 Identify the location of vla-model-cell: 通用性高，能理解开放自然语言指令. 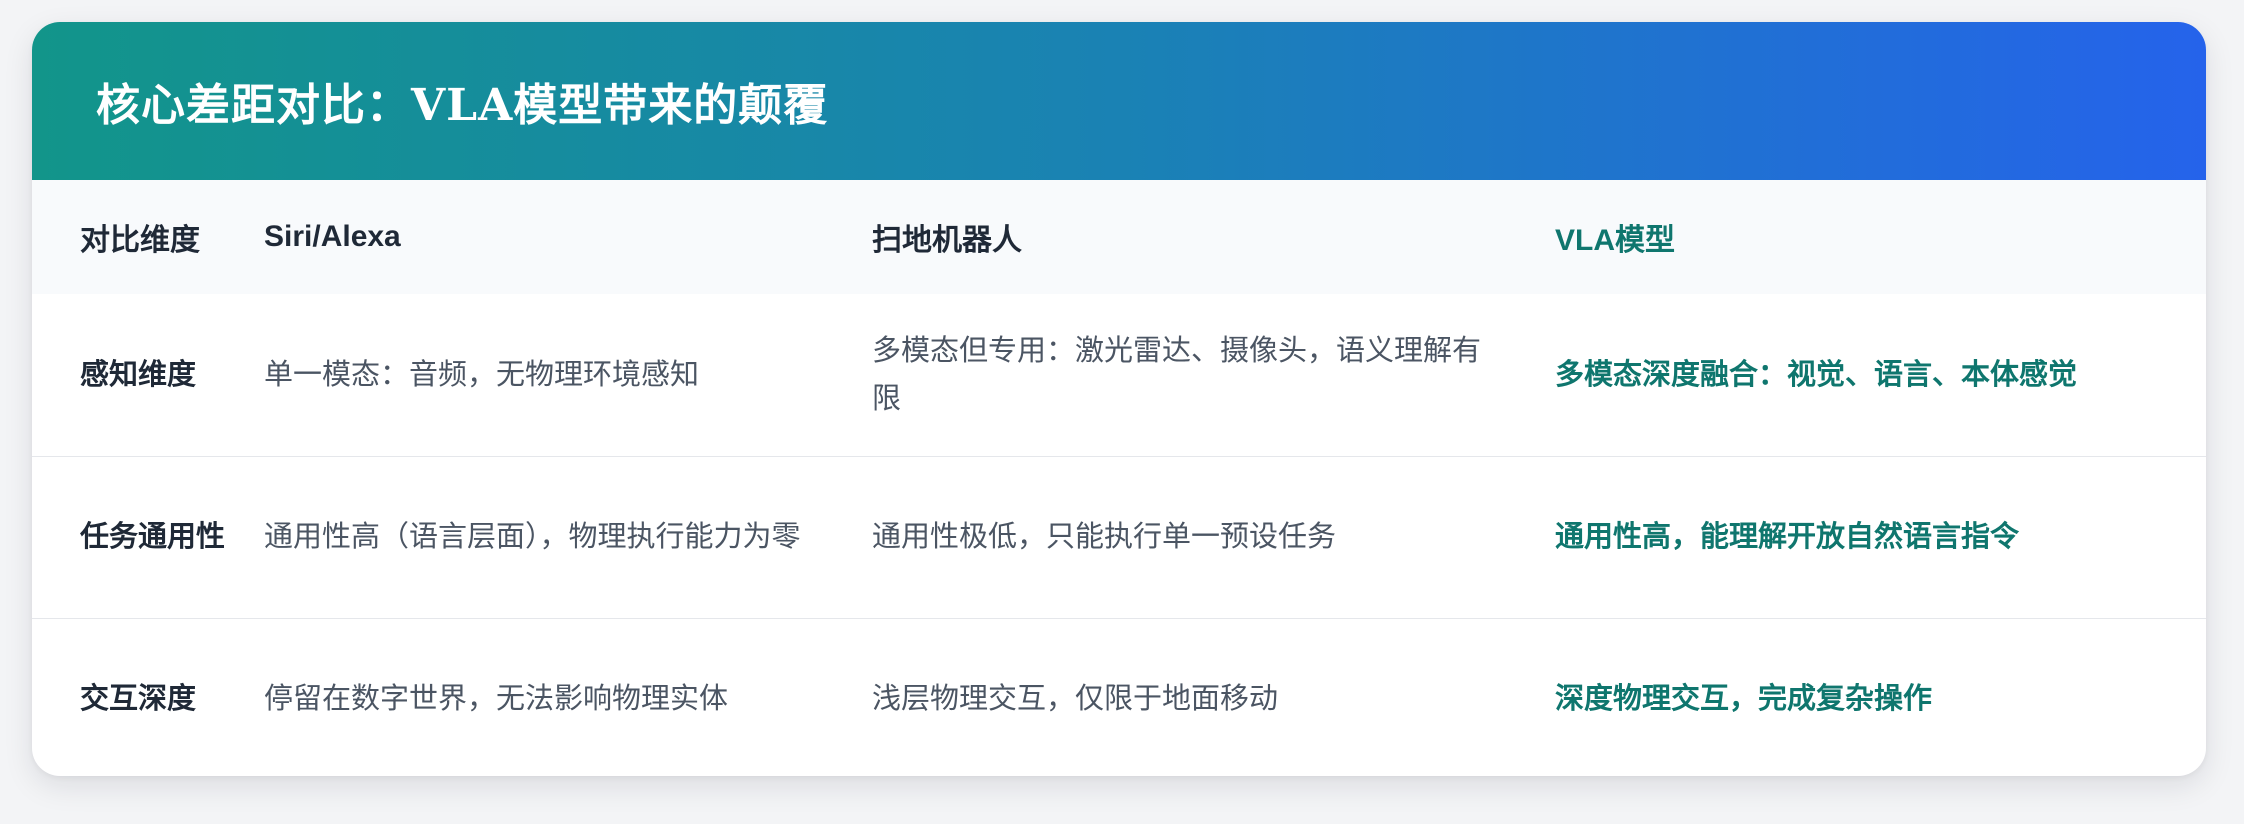
(1787, 537).